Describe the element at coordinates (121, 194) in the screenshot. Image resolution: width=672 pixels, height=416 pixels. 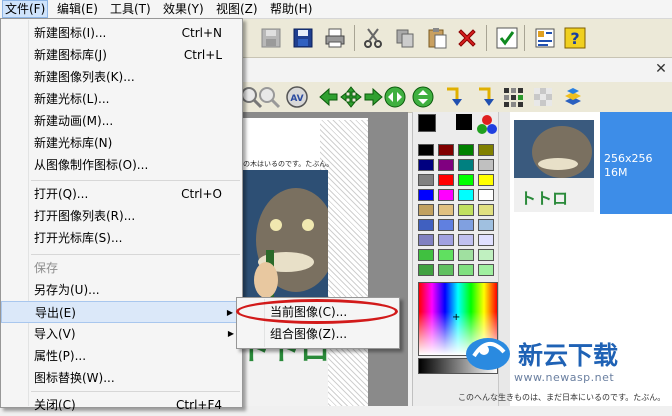
I see `menu-item-open: 打开(Q)... Ctrl+O` at that location.